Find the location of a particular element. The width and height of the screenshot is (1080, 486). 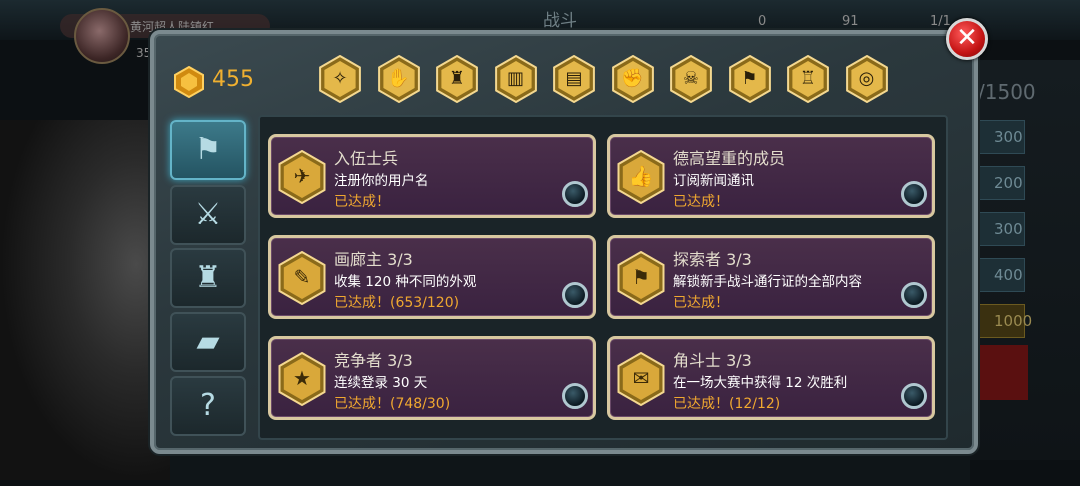

background-reward-row: 200 is located at coordinates (1000, 183).